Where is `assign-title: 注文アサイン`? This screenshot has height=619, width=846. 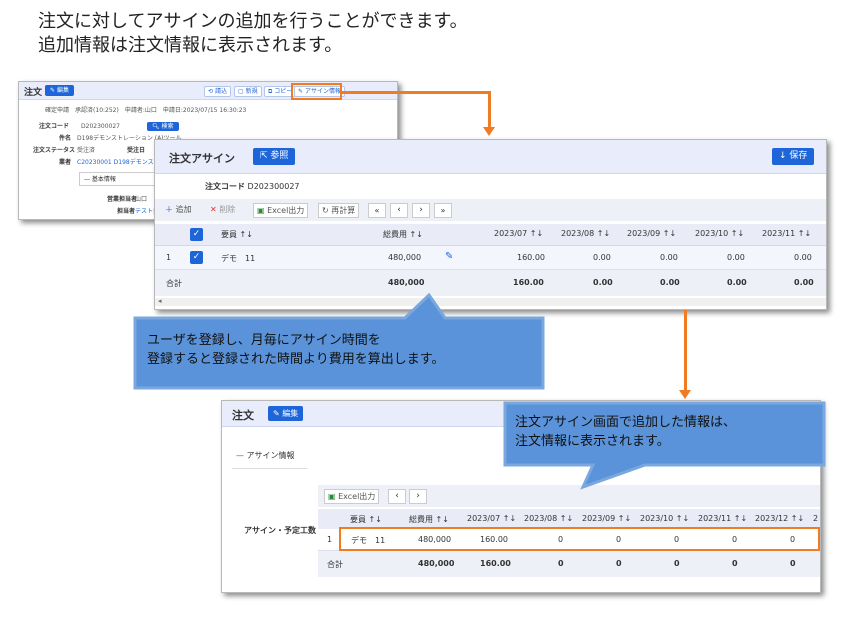 assign-title: 注文アサイン is located at coordinates (202, 158).